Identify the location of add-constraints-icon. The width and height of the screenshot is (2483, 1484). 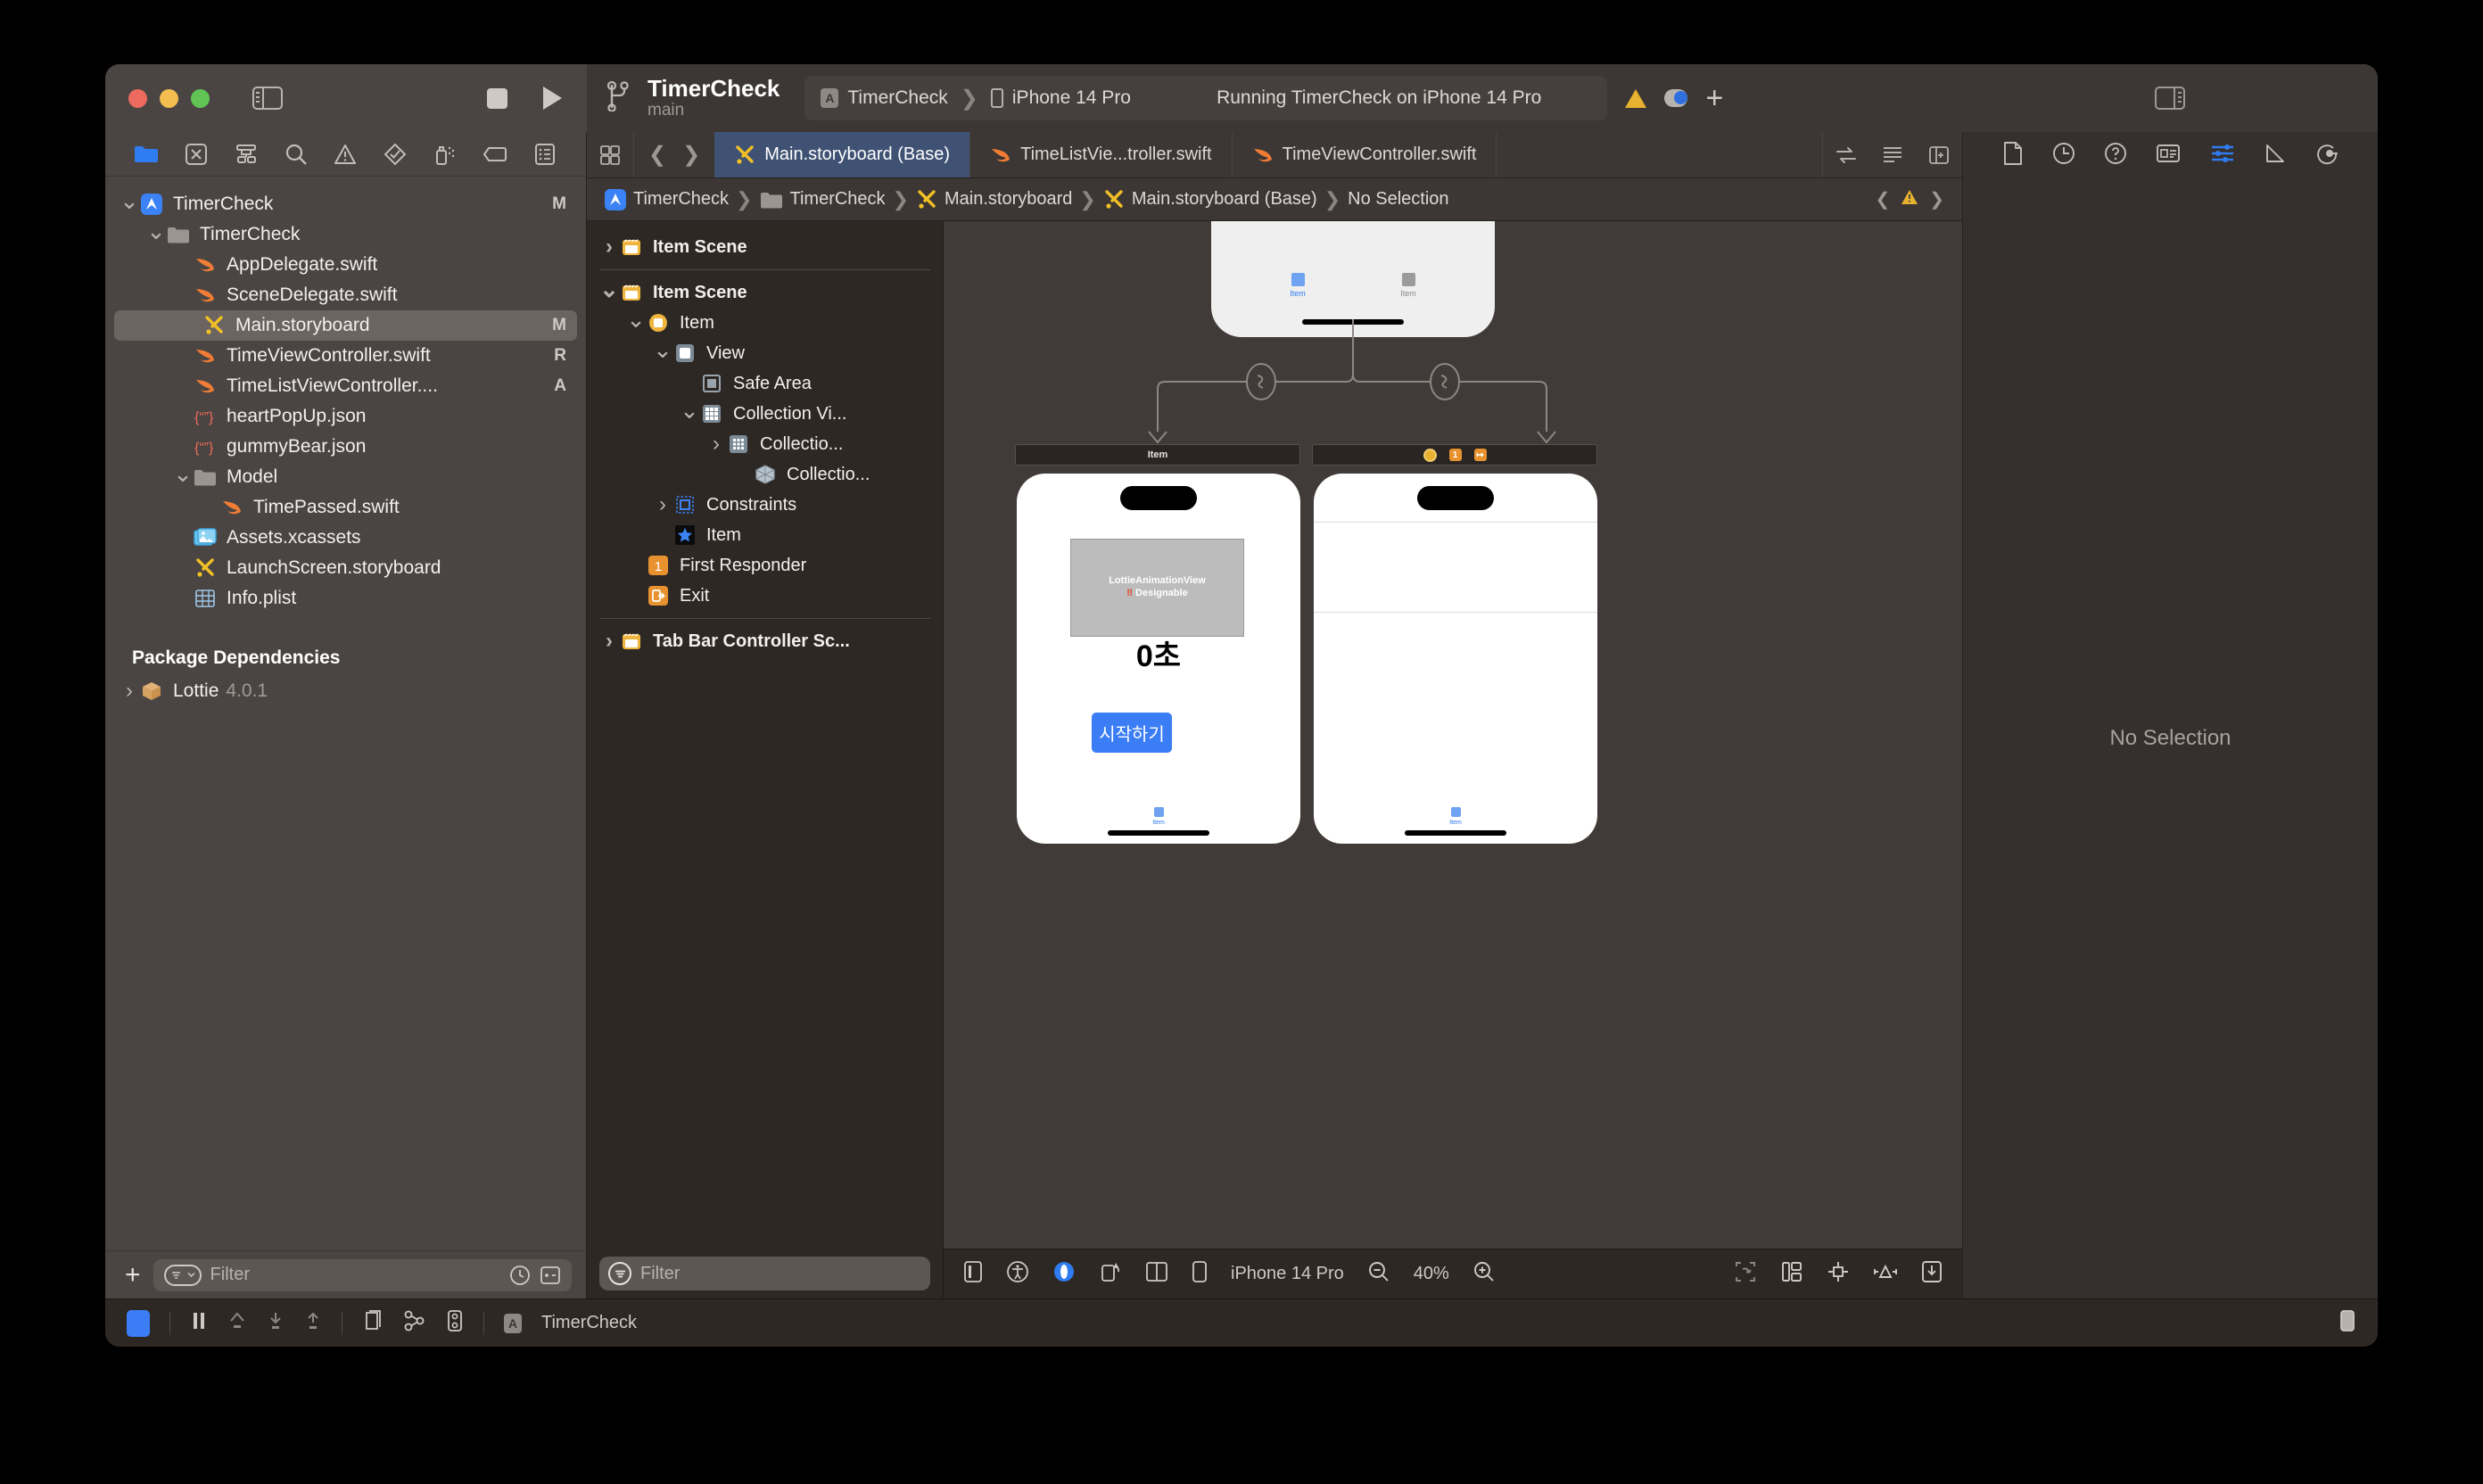
(1885, 1274).